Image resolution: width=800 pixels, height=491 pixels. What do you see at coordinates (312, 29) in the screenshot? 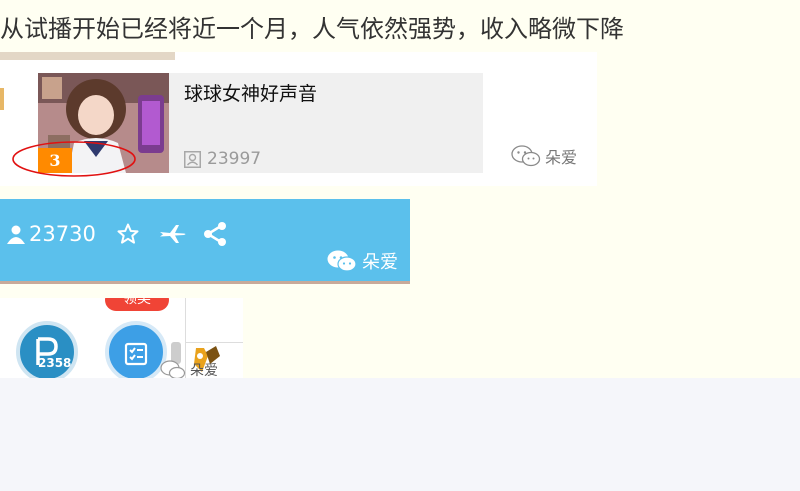
I see `article-headline: 从试播开始已经将近一个月，人气依然强势，收入略微下降` at bounding box center [312, 29].